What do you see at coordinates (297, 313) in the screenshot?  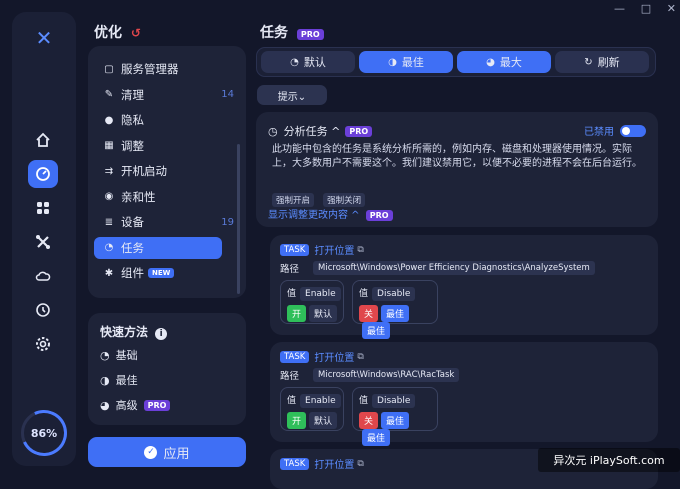 I see `on-chip: 开` at bounding box center [297, 313].